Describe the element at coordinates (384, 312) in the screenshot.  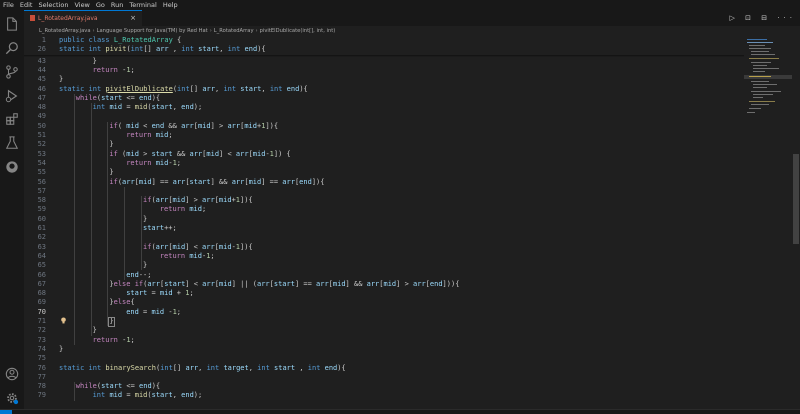
I see `code-line: 70 end = mid -1;` at that location.